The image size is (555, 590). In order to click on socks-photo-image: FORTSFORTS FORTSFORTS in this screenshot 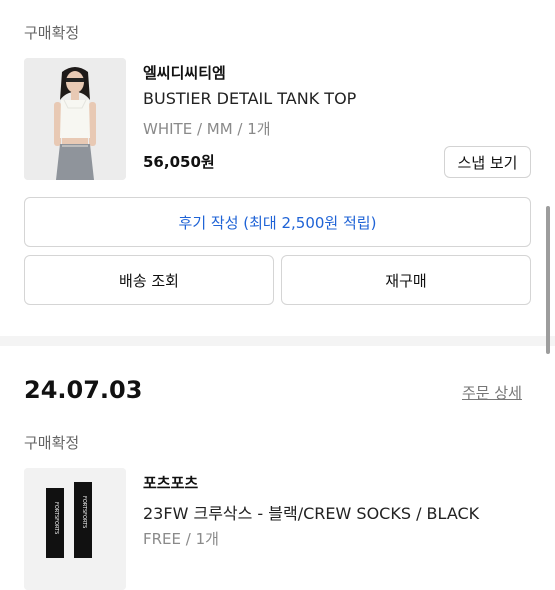, I will do `click(75, 529)`.